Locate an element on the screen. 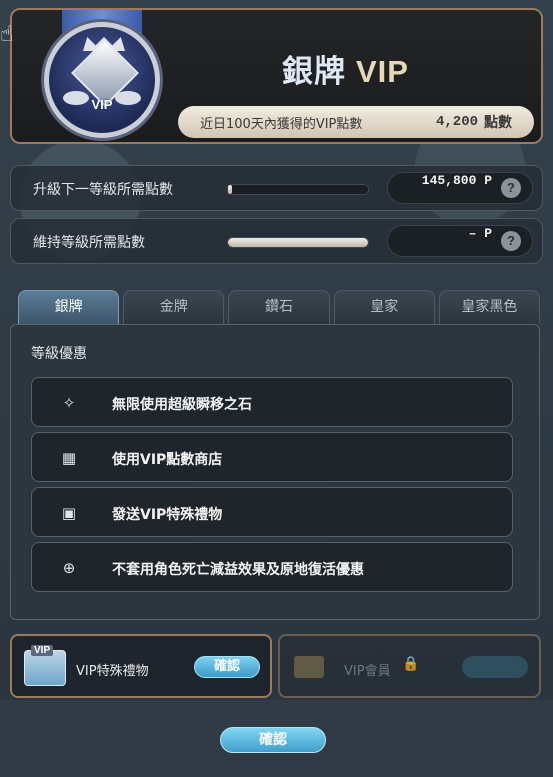 This screenshot has width=553, height=777. tab-diamond: 鑽石 is located at coordinates (279, 307).